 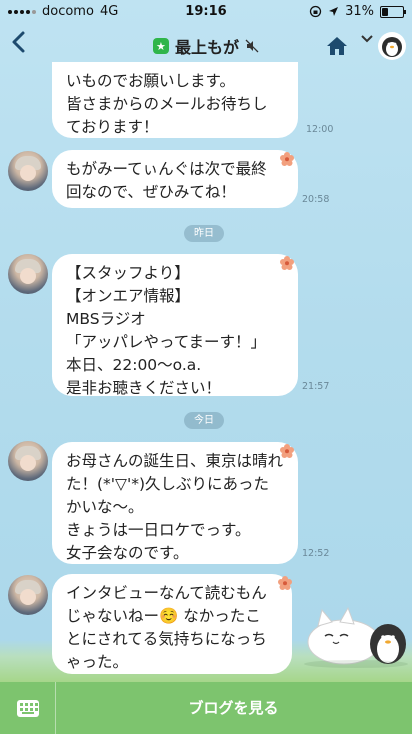 I want to click on home-icon, so click(x=337, y=46).